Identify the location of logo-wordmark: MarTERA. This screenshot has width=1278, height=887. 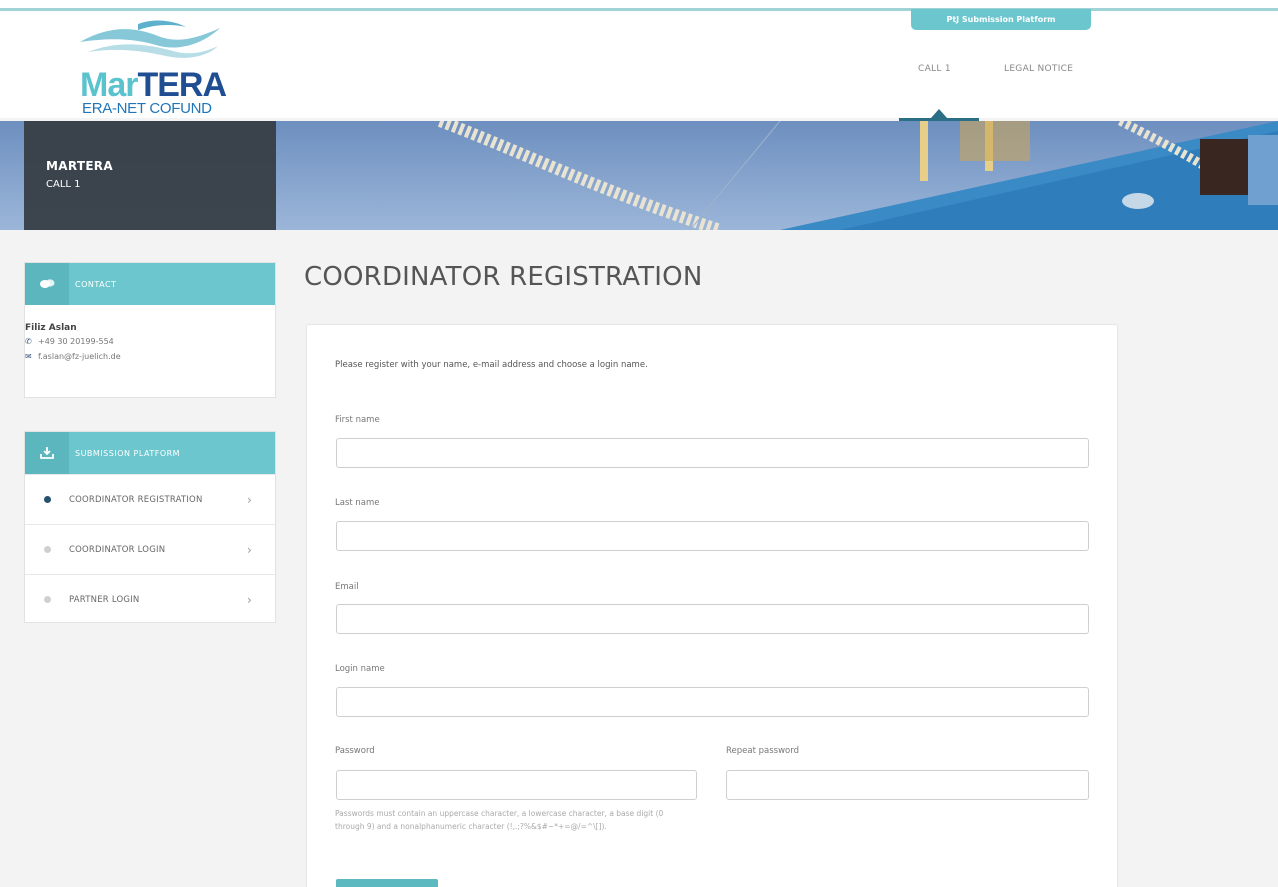
(153, 85).